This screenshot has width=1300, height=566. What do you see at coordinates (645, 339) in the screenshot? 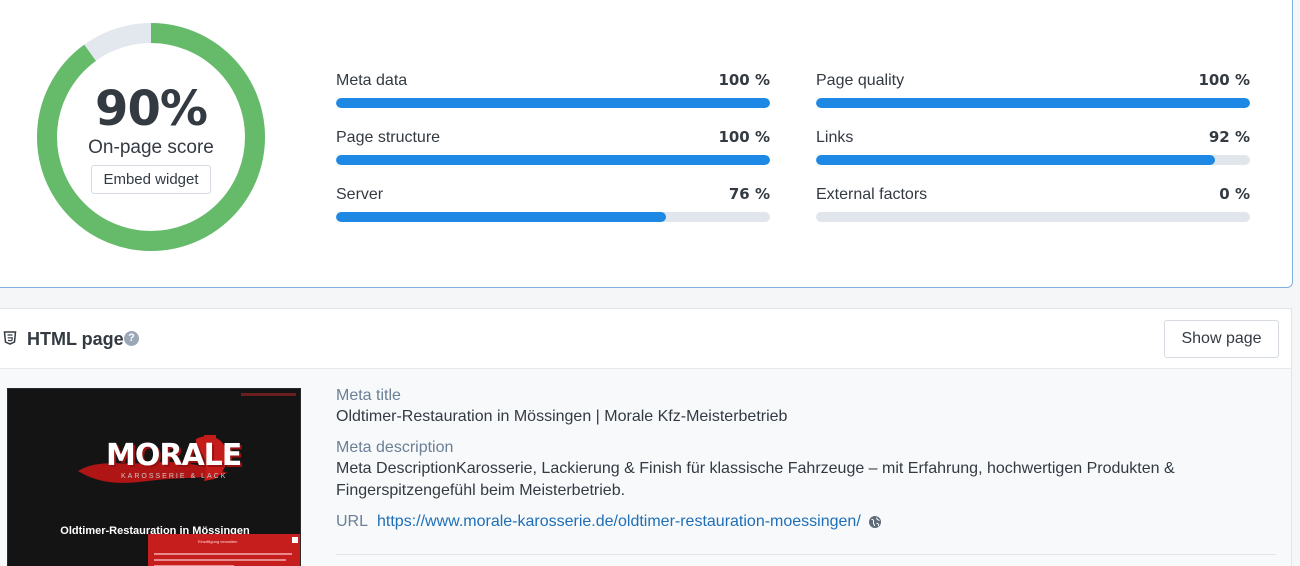
I see `html-page-header: HTML page ? Show page` at bounding box center [645, 339].